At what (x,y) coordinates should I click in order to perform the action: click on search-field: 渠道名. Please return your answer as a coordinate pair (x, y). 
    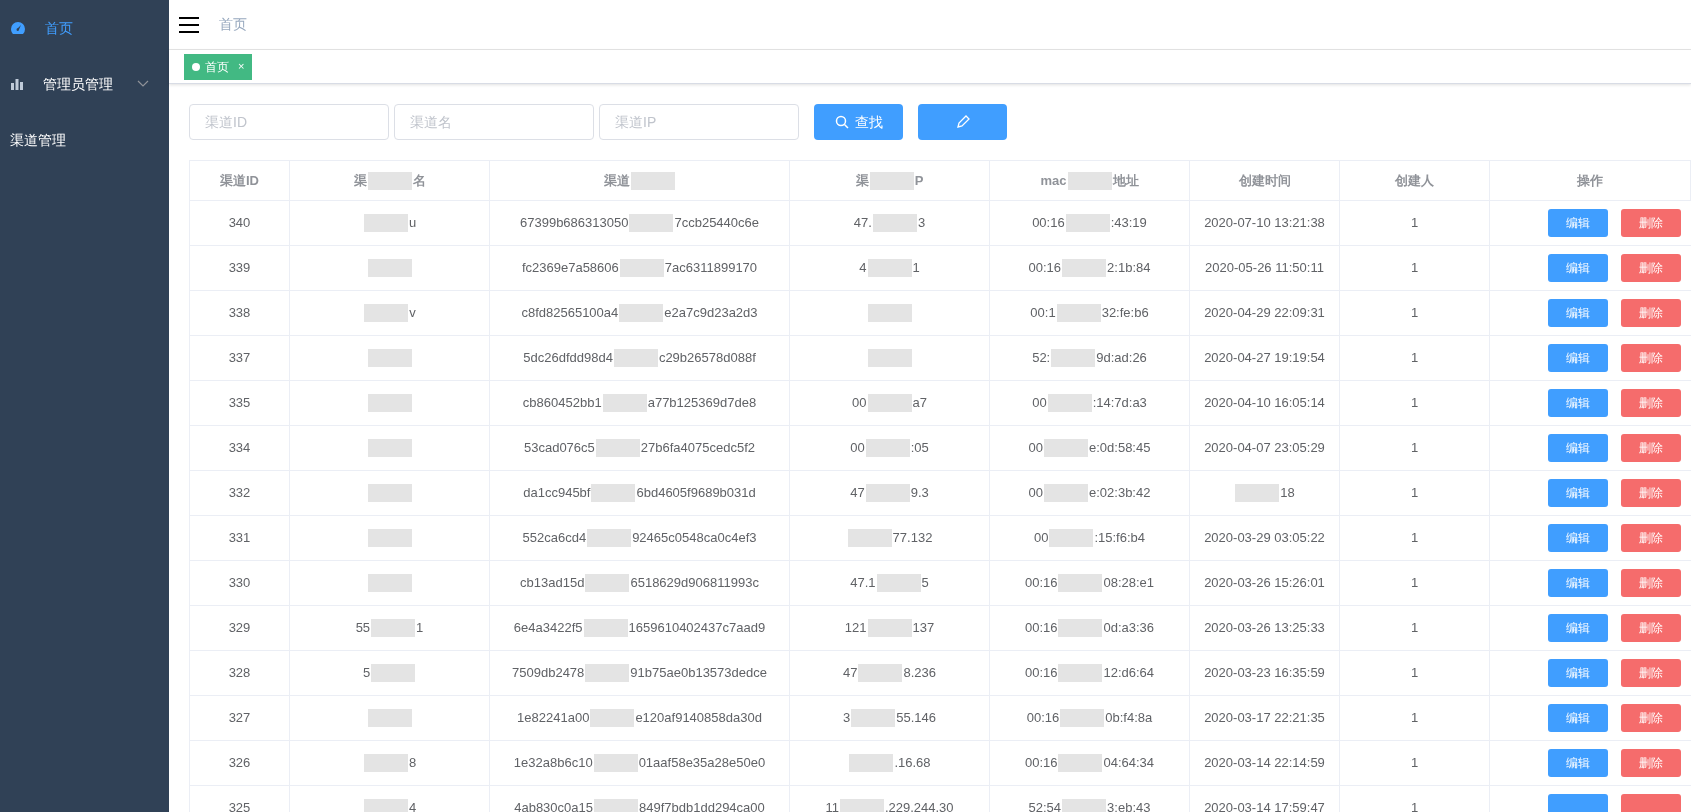
    Looking at the image, I should click on (494, 122).